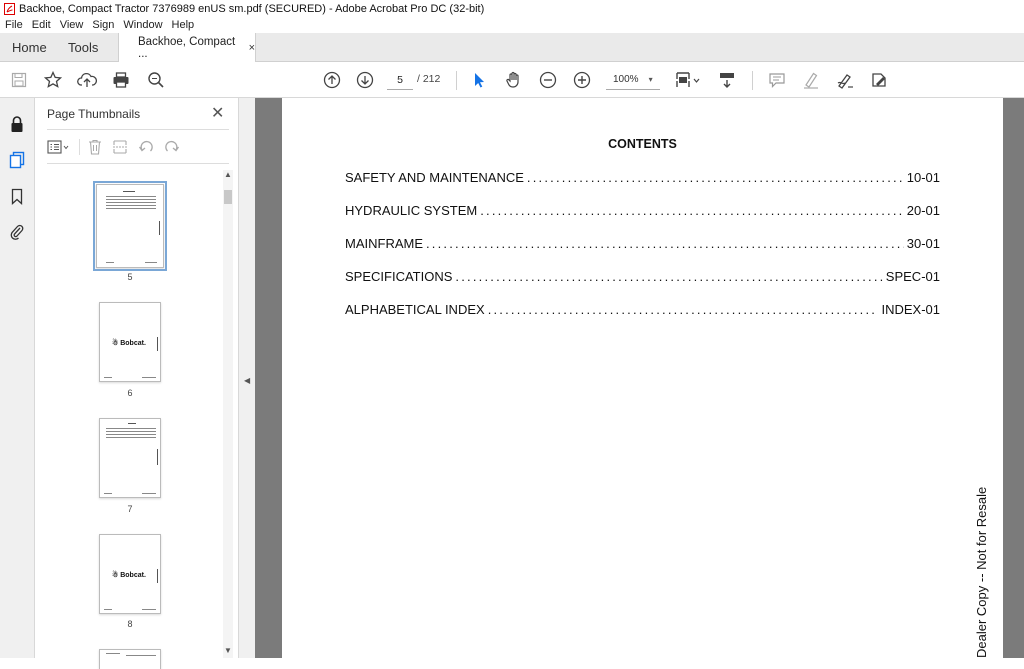 This screenshot has width=1024, height=669. Describe the element at coordinates (228, 197) in the screenshot. I see `scrollbar-thumb` at that location.